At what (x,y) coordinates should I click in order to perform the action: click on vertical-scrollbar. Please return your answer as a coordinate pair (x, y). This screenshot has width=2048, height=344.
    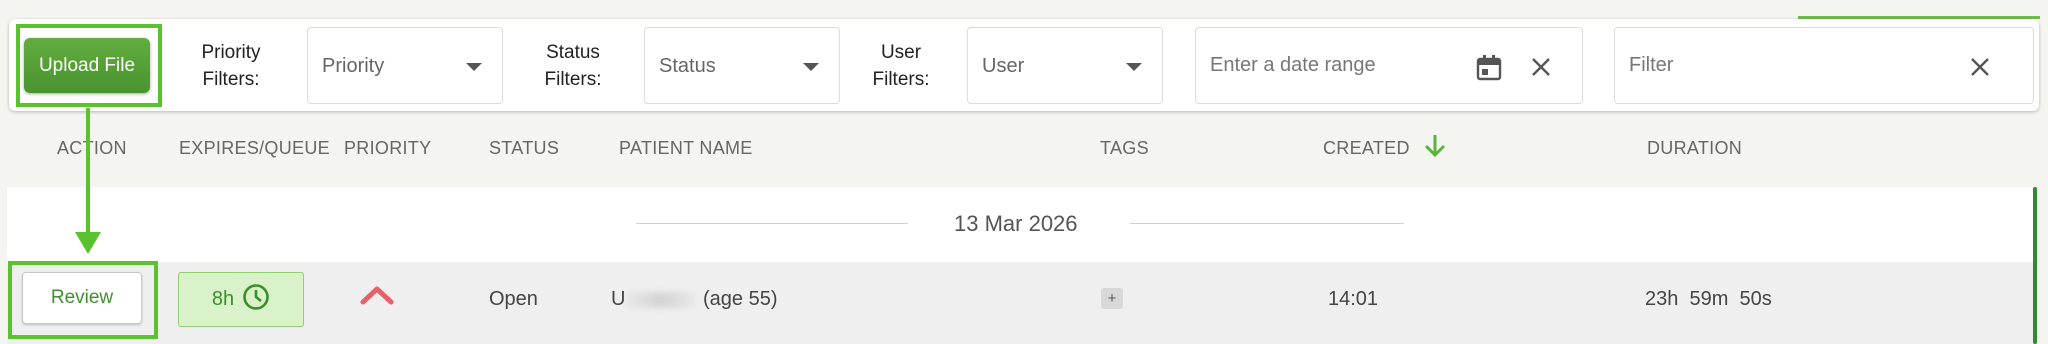
    Looking at the image, I should click on (2035, 265).